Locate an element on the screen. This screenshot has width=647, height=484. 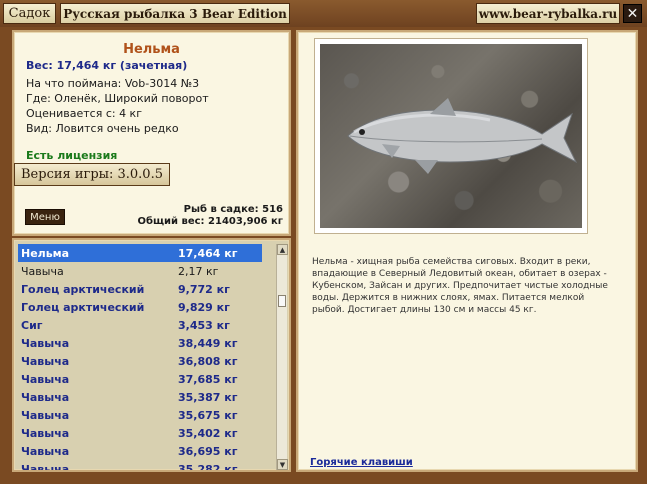
list-item-name: Сиг is located at coordinates (32, 325).